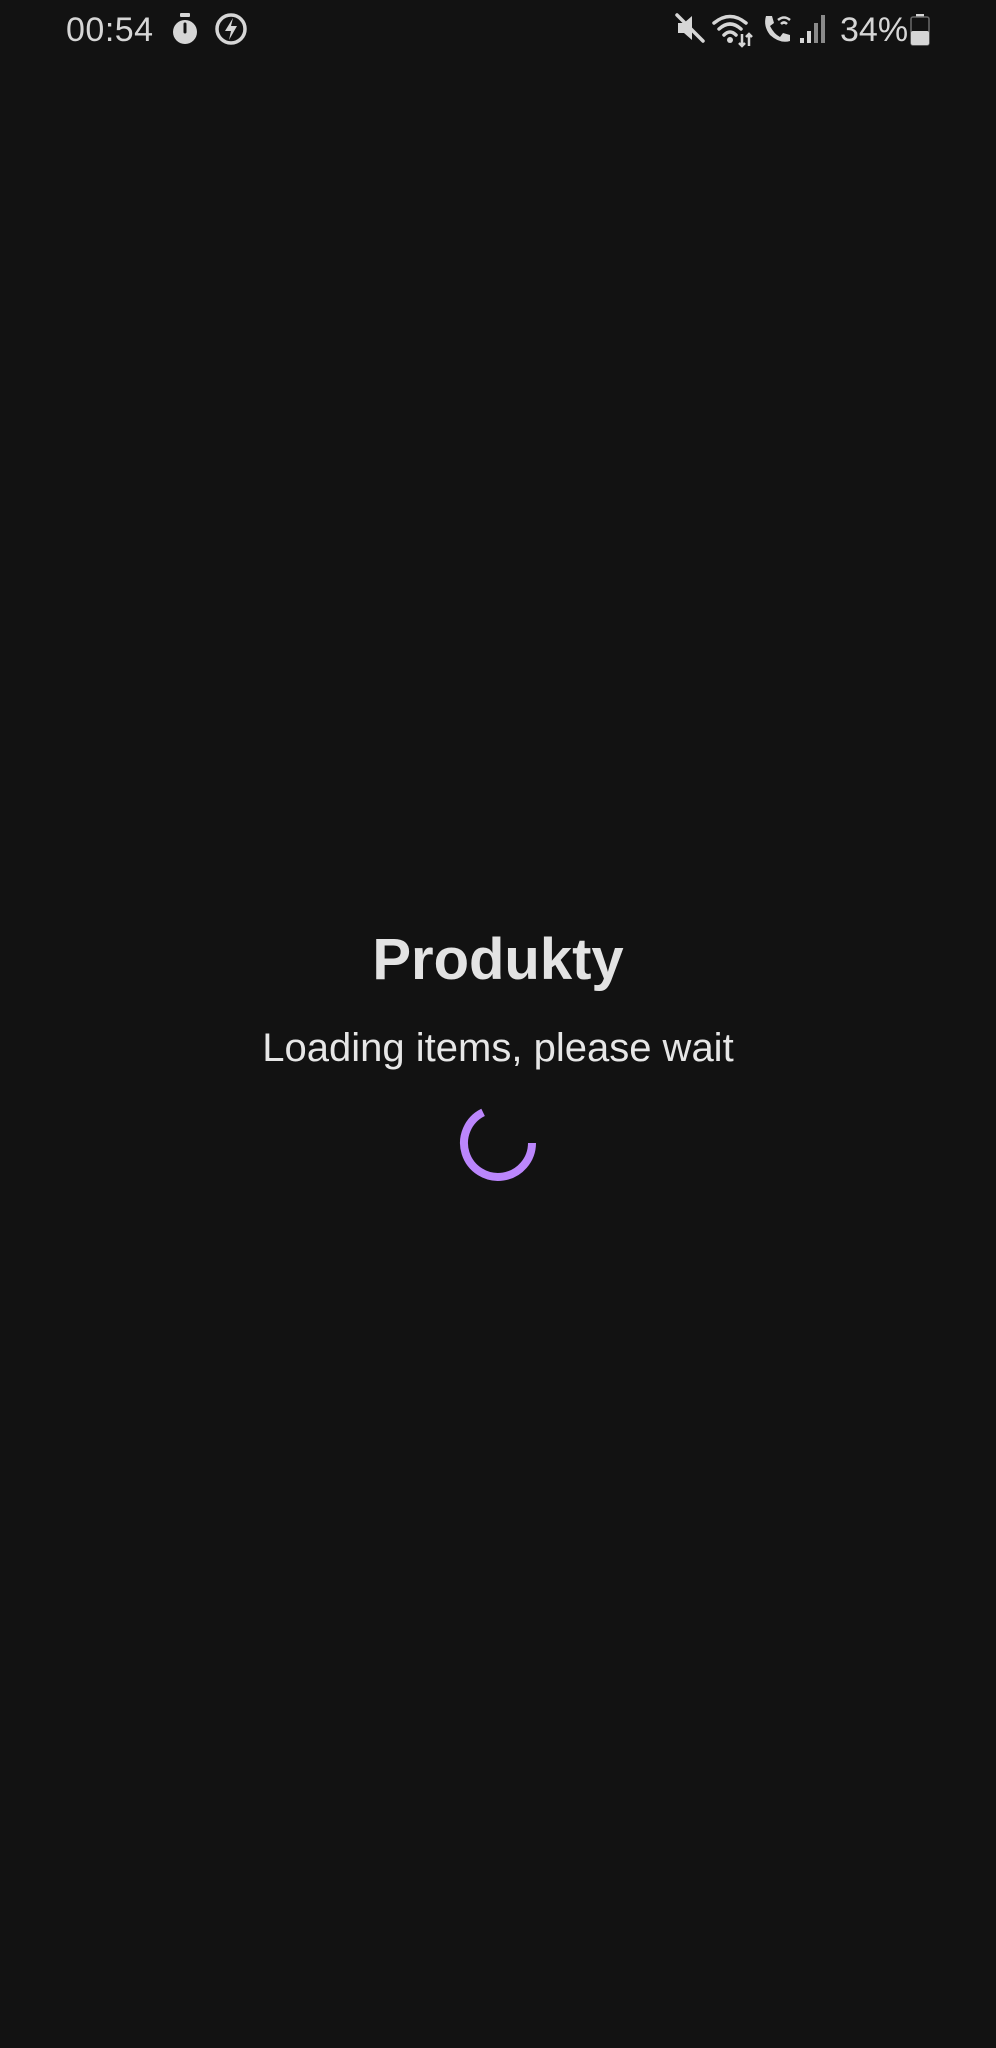 This screenshot has height=2048, width=996. I want to click on loading-container: Produkty Loading items, please wait, so click(498, 1052).